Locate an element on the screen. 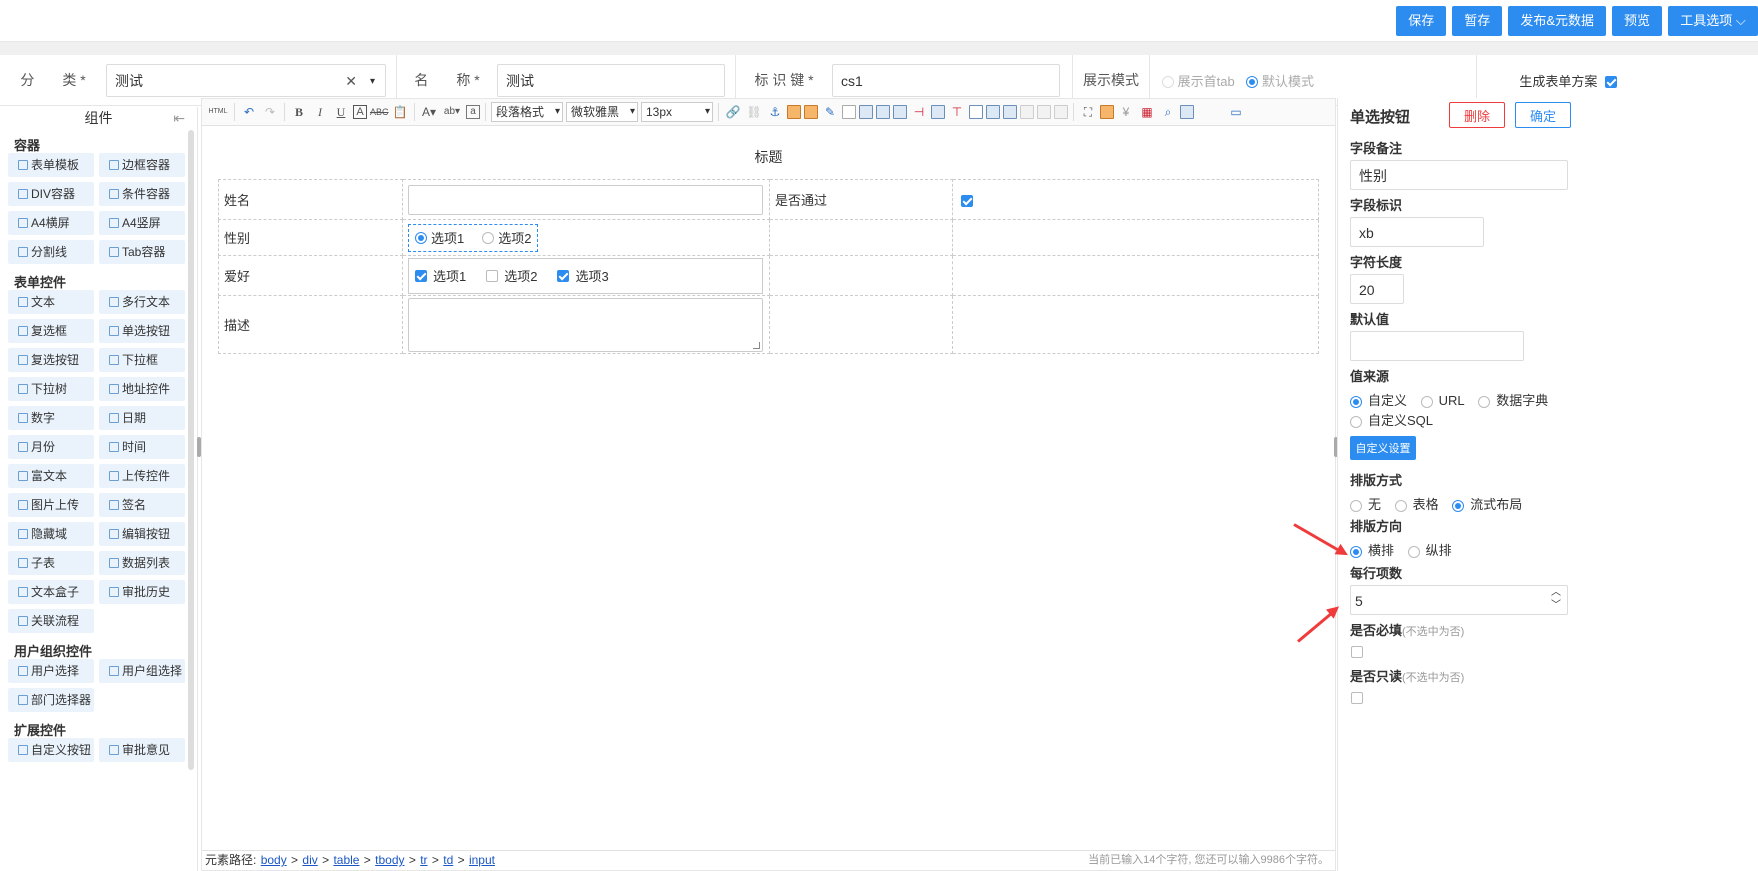  items-per-row-input: 5 ︿ ﹀ is located at coordinates (1459, 600).